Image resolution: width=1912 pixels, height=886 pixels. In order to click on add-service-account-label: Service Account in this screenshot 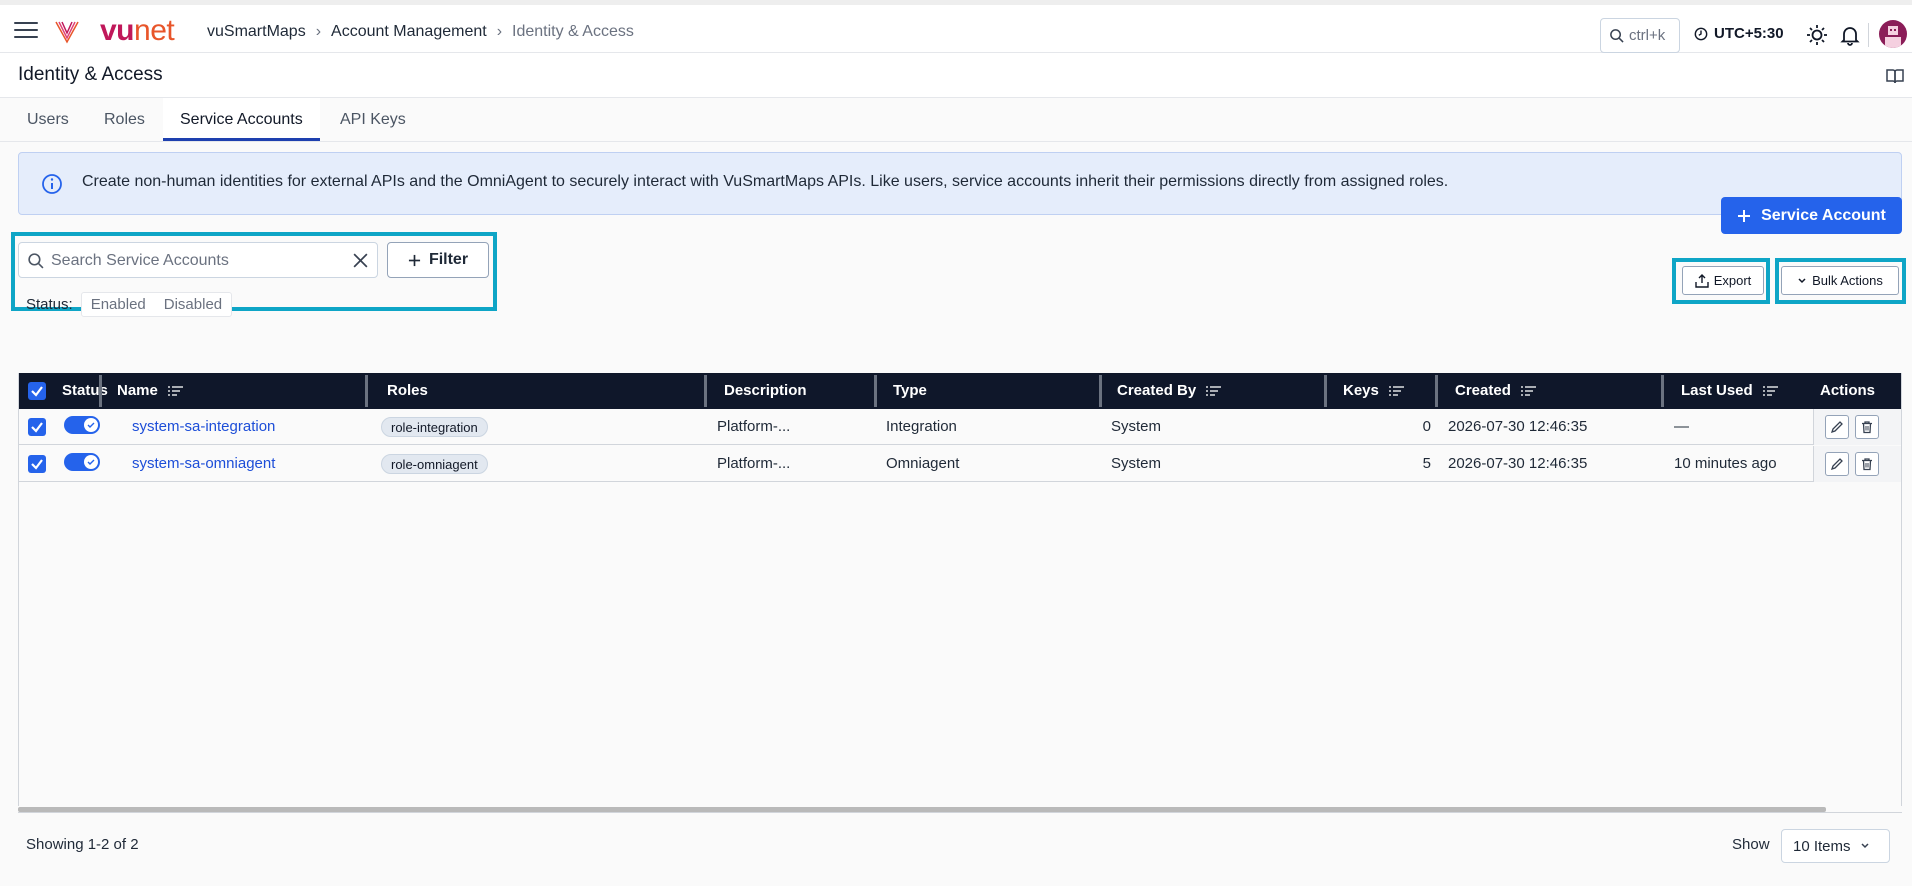, I will do `click(1823, 215)`.